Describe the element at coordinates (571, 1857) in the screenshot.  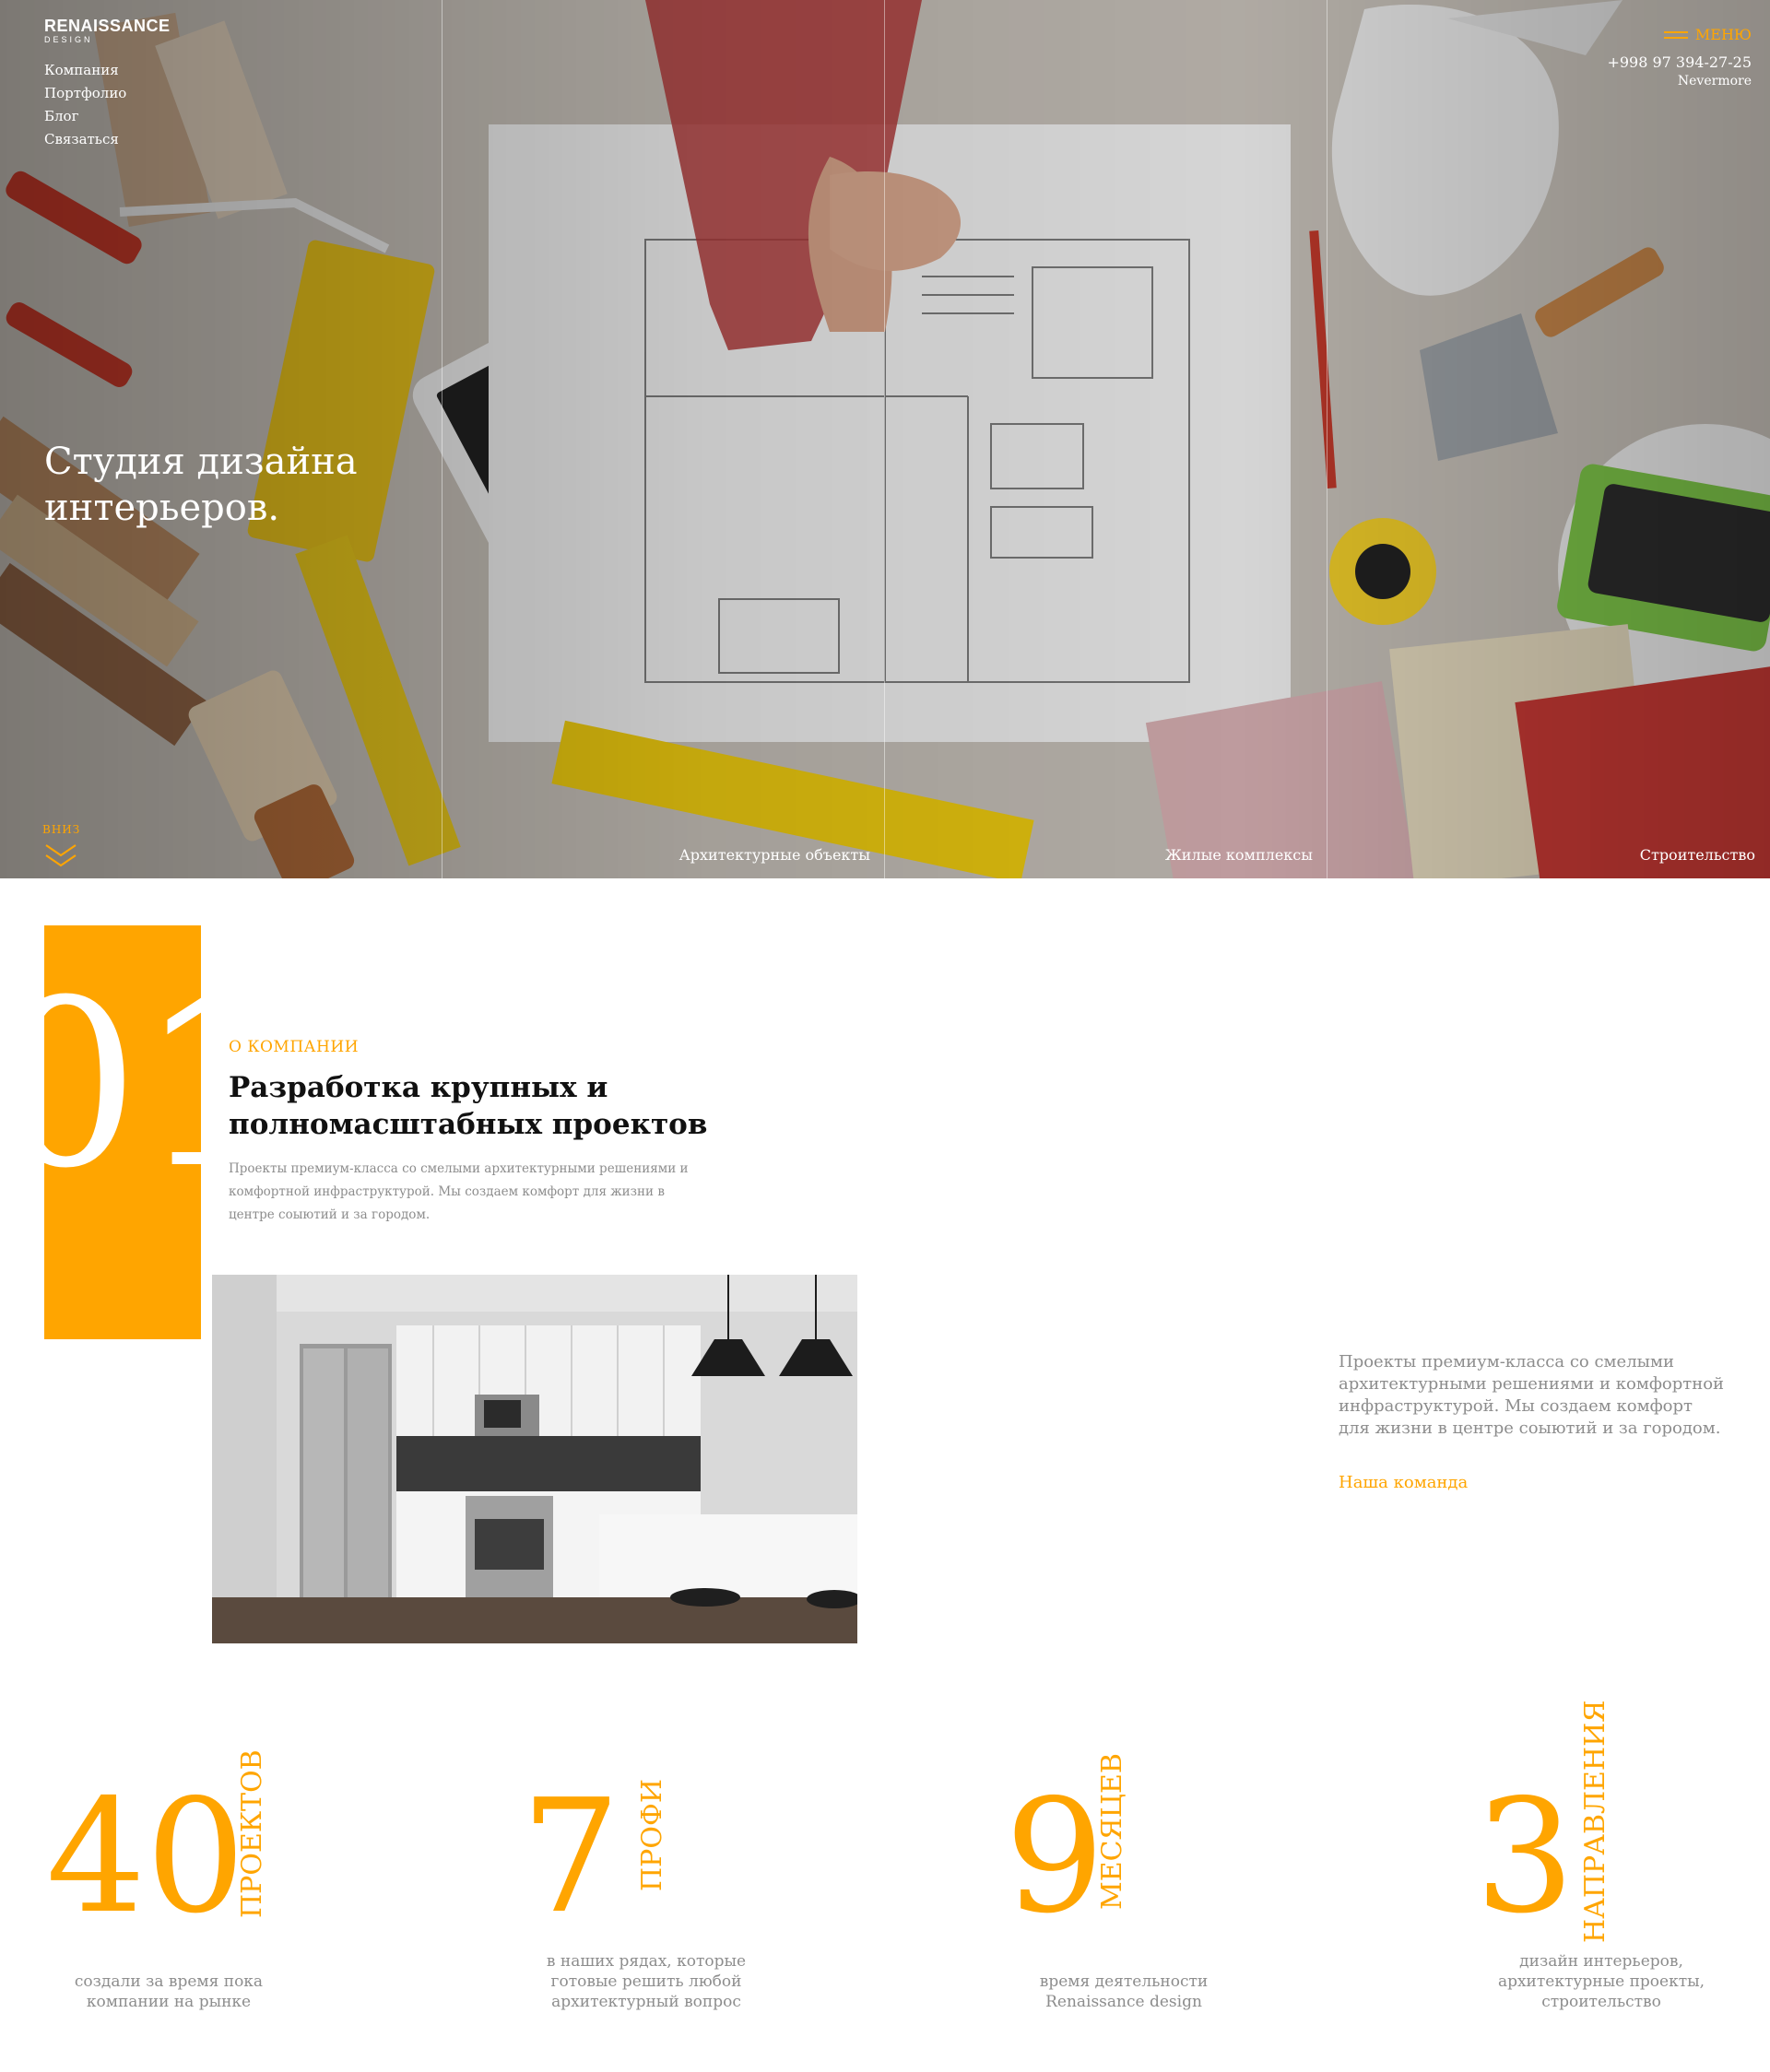
I see `stat-number-pros: 7` at that location.